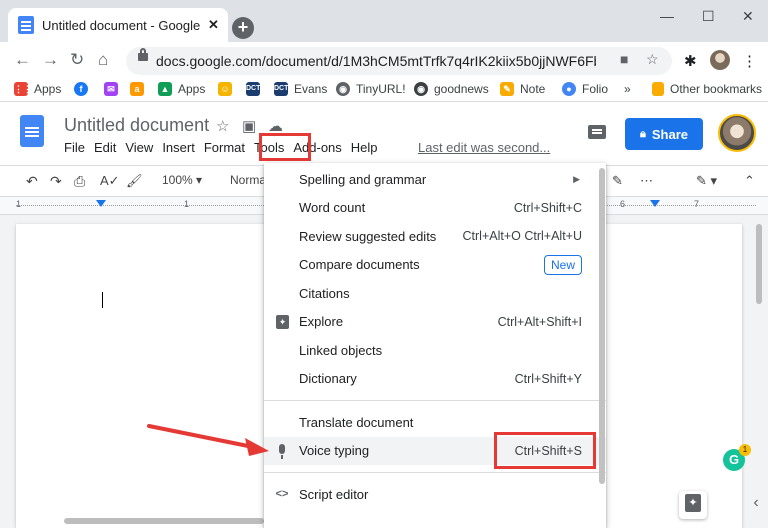 The width and height of the screenshot is (768, 528). Describe the element at coordinates (643, 133) in the screenshot. I see `lock-icon: 🔒︎` at that location.